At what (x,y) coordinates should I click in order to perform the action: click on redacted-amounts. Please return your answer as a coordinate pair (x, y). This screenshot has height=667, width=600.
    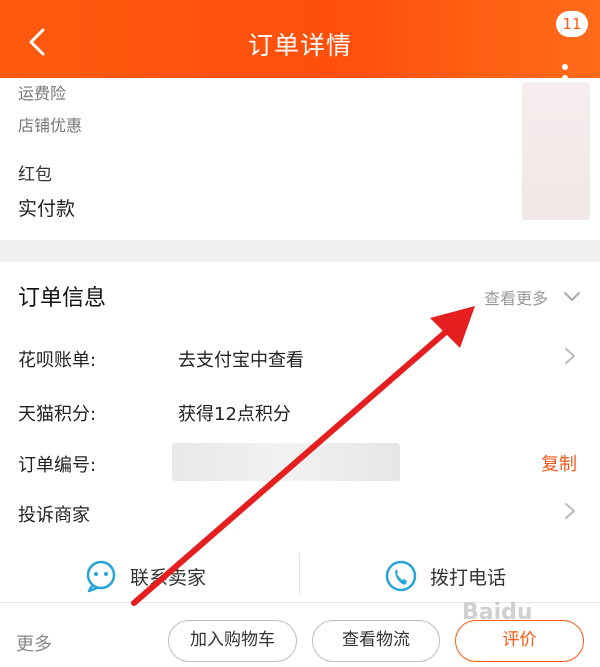
    Looking at the image, I should click on (556, 151).